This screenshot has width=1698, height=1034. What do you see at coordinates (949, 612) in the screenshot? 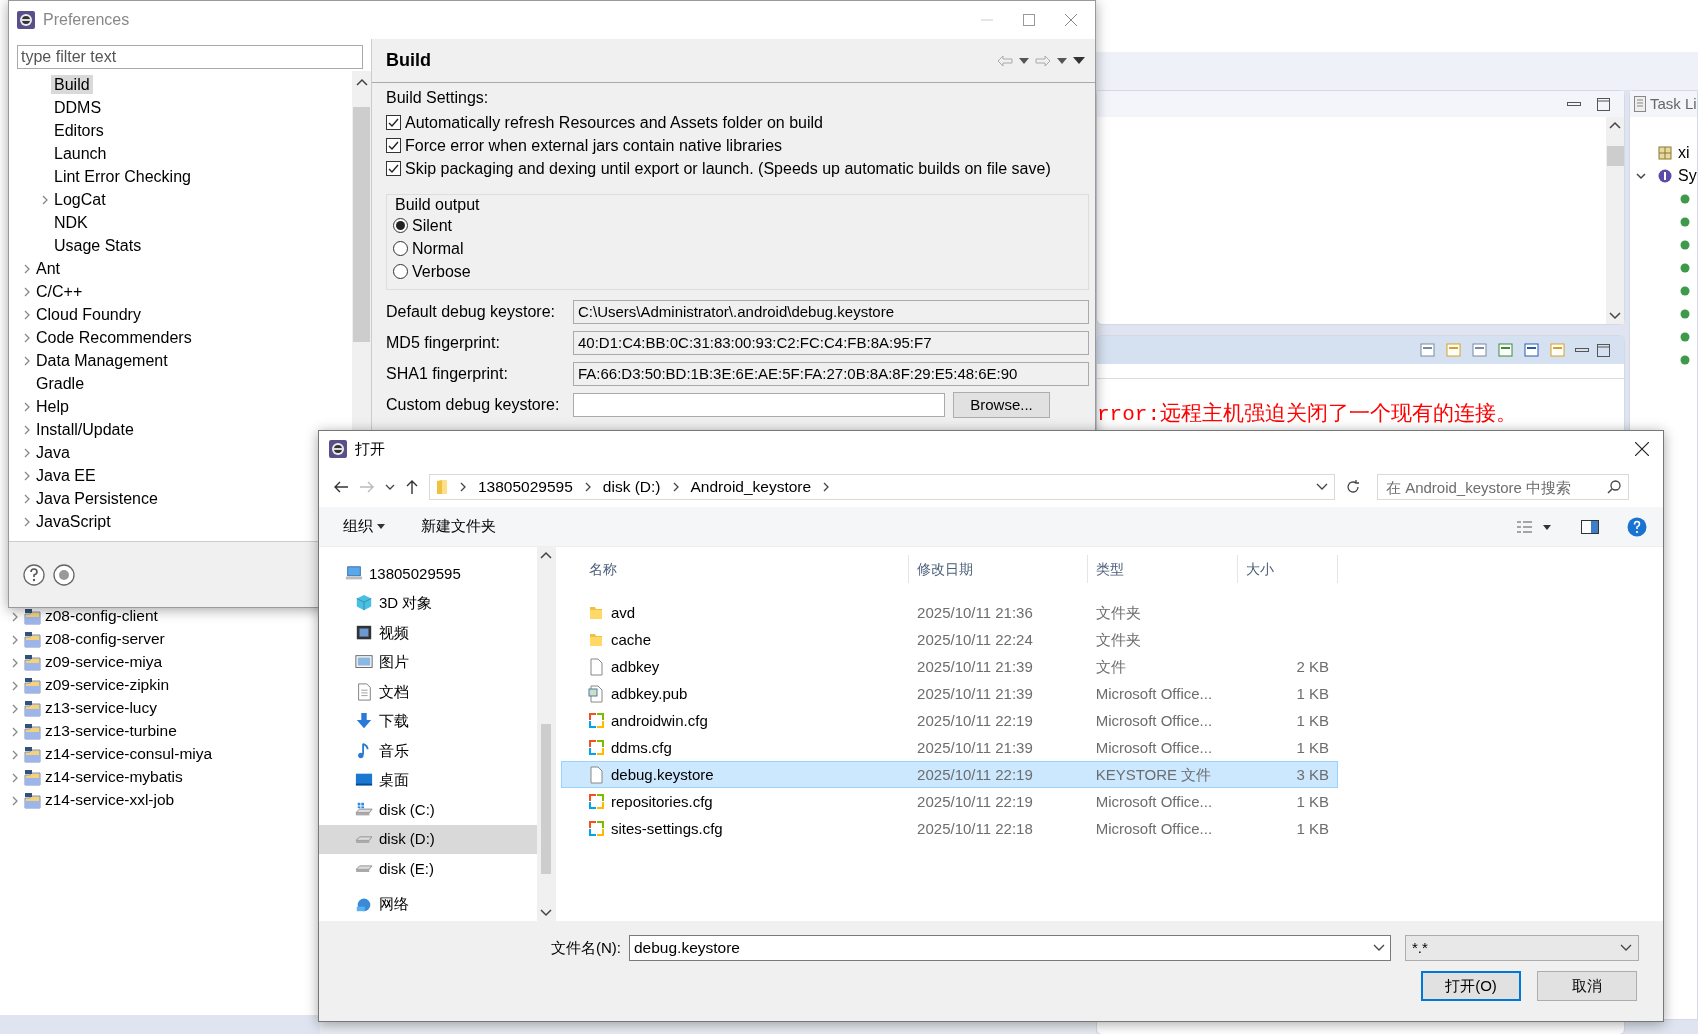
I see `file-row: avd 2025/10/11 21:36 文件夹` at bounding box center [949, 612].